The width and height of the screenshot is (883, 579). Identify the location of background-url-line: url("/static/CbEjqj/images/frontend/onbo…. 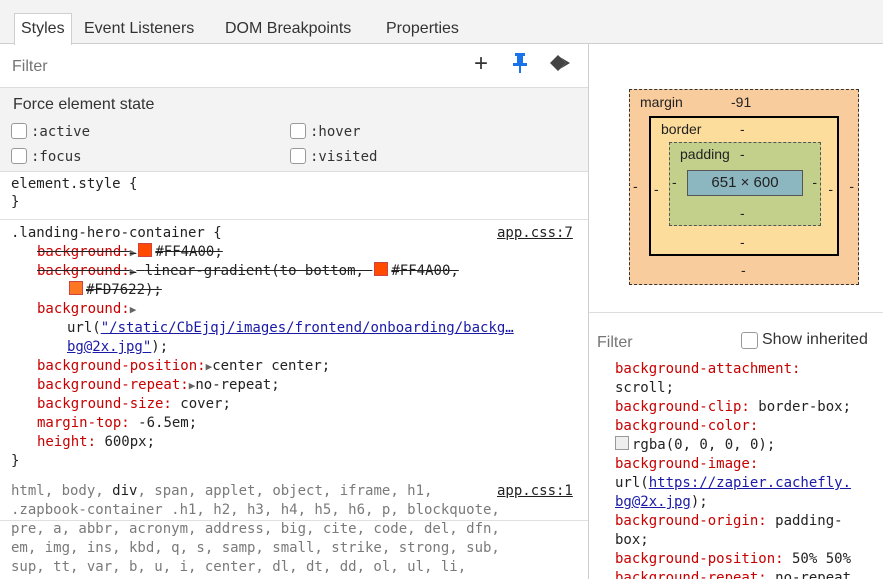
(290, 328).